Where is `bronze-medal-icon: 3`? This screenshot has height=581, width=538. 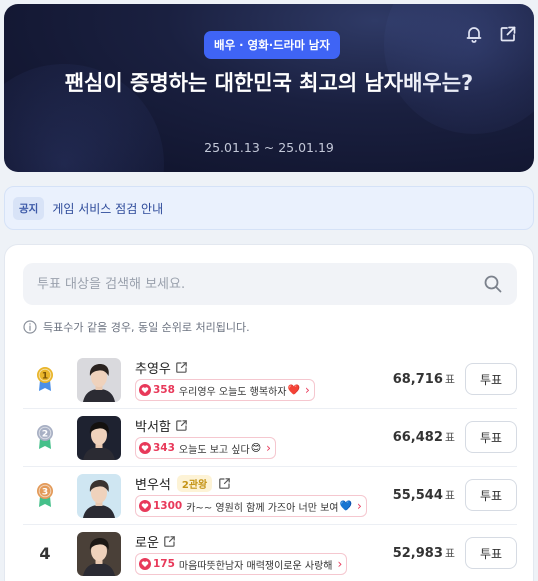
bronze-medal-icon: 3 is located at coordinates (45, 495).